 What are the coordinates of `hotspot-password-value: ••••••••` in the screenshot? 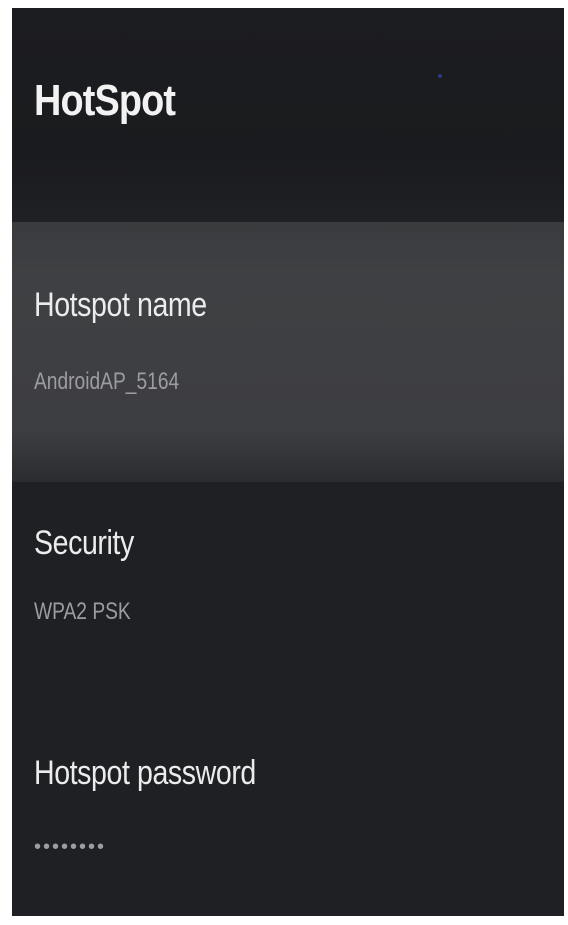 It's located at (70, 847).